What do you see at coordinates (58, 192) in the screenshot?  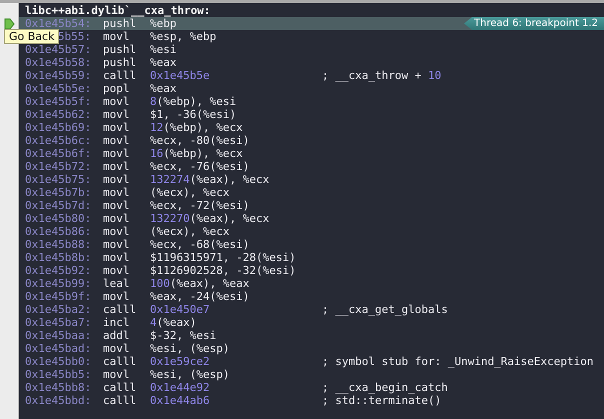 I see `address: 0x1e45b7b:` at bounding box center [58, 192].